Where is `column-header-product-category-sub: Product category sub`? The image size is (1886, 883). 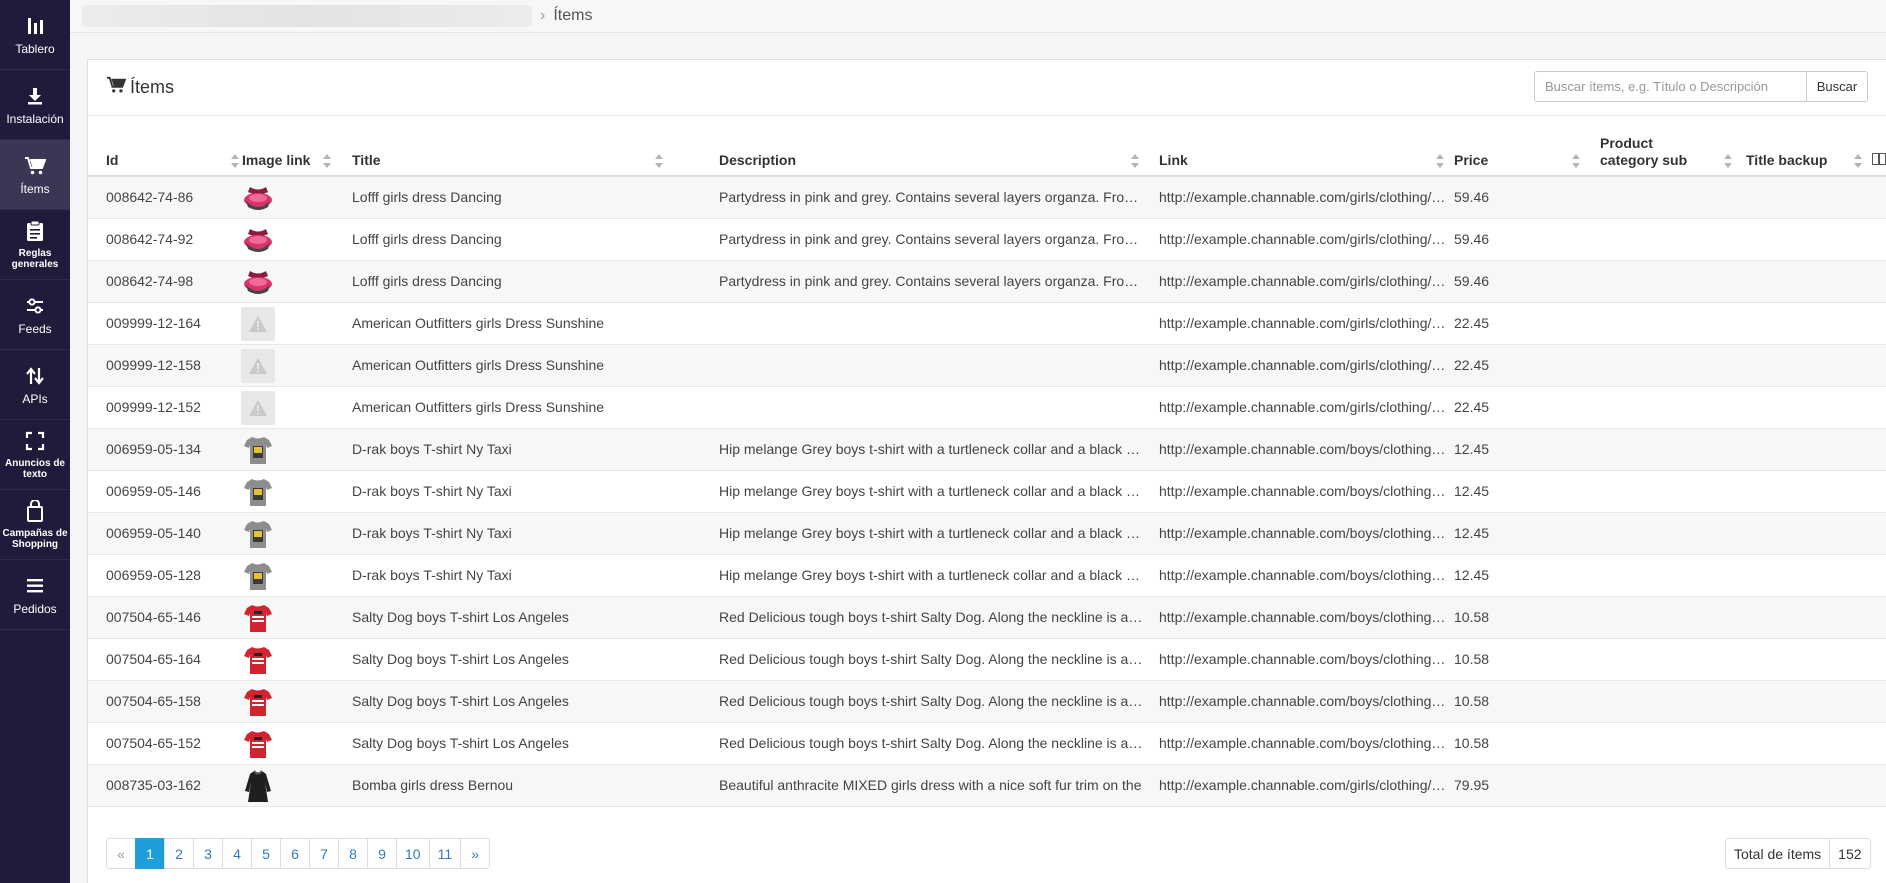 column-header-product-category-sub: Product category sub is located at coordinates (1670, 154).